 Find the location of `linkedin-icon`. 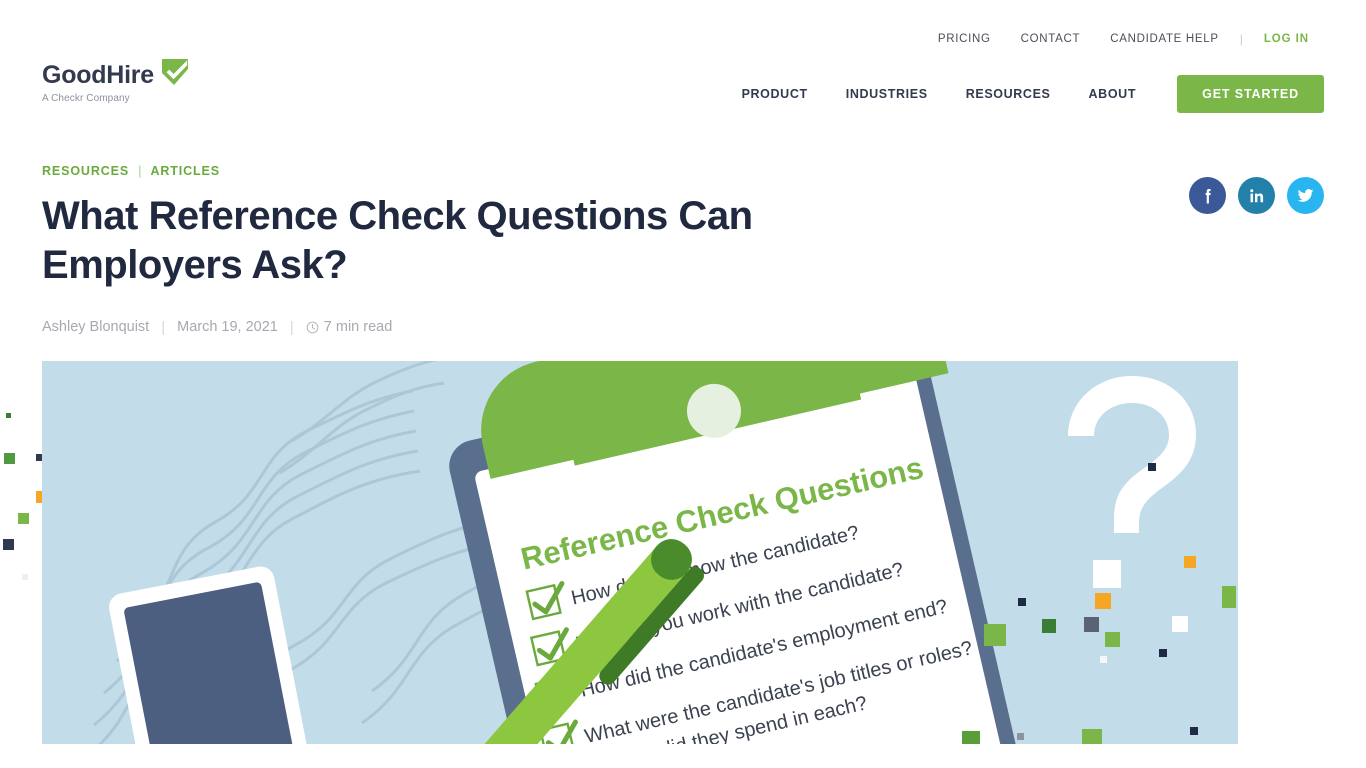

linkedin-icon is located at coordinates (1256, 195).